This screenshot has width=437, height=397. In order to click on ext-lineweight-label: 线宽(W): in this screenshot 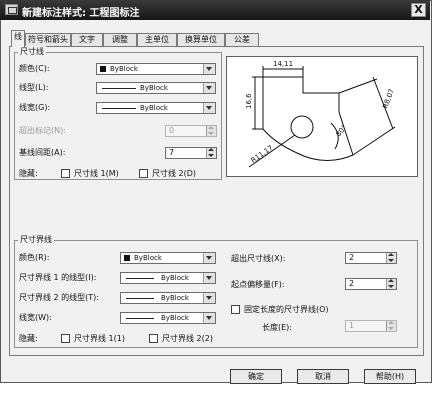, I will do `click(35, 317)`.